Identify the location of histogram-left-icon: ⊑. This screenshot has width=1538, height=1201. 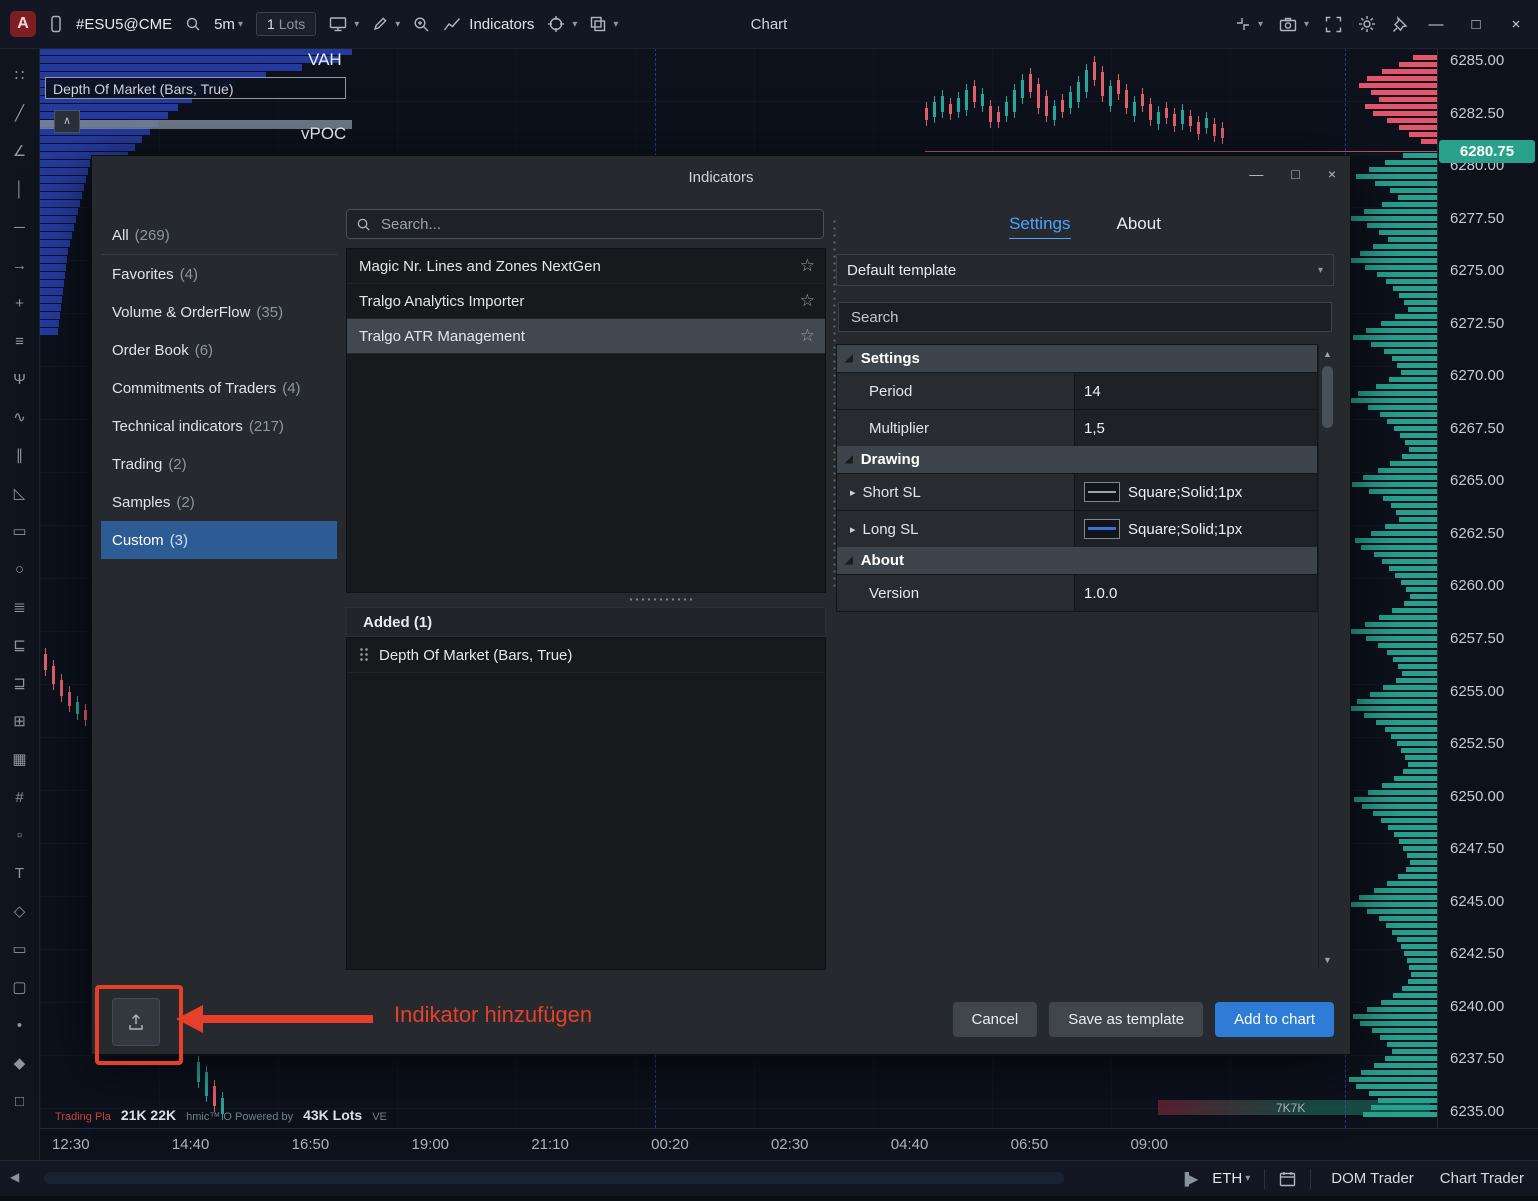
(20, 645).